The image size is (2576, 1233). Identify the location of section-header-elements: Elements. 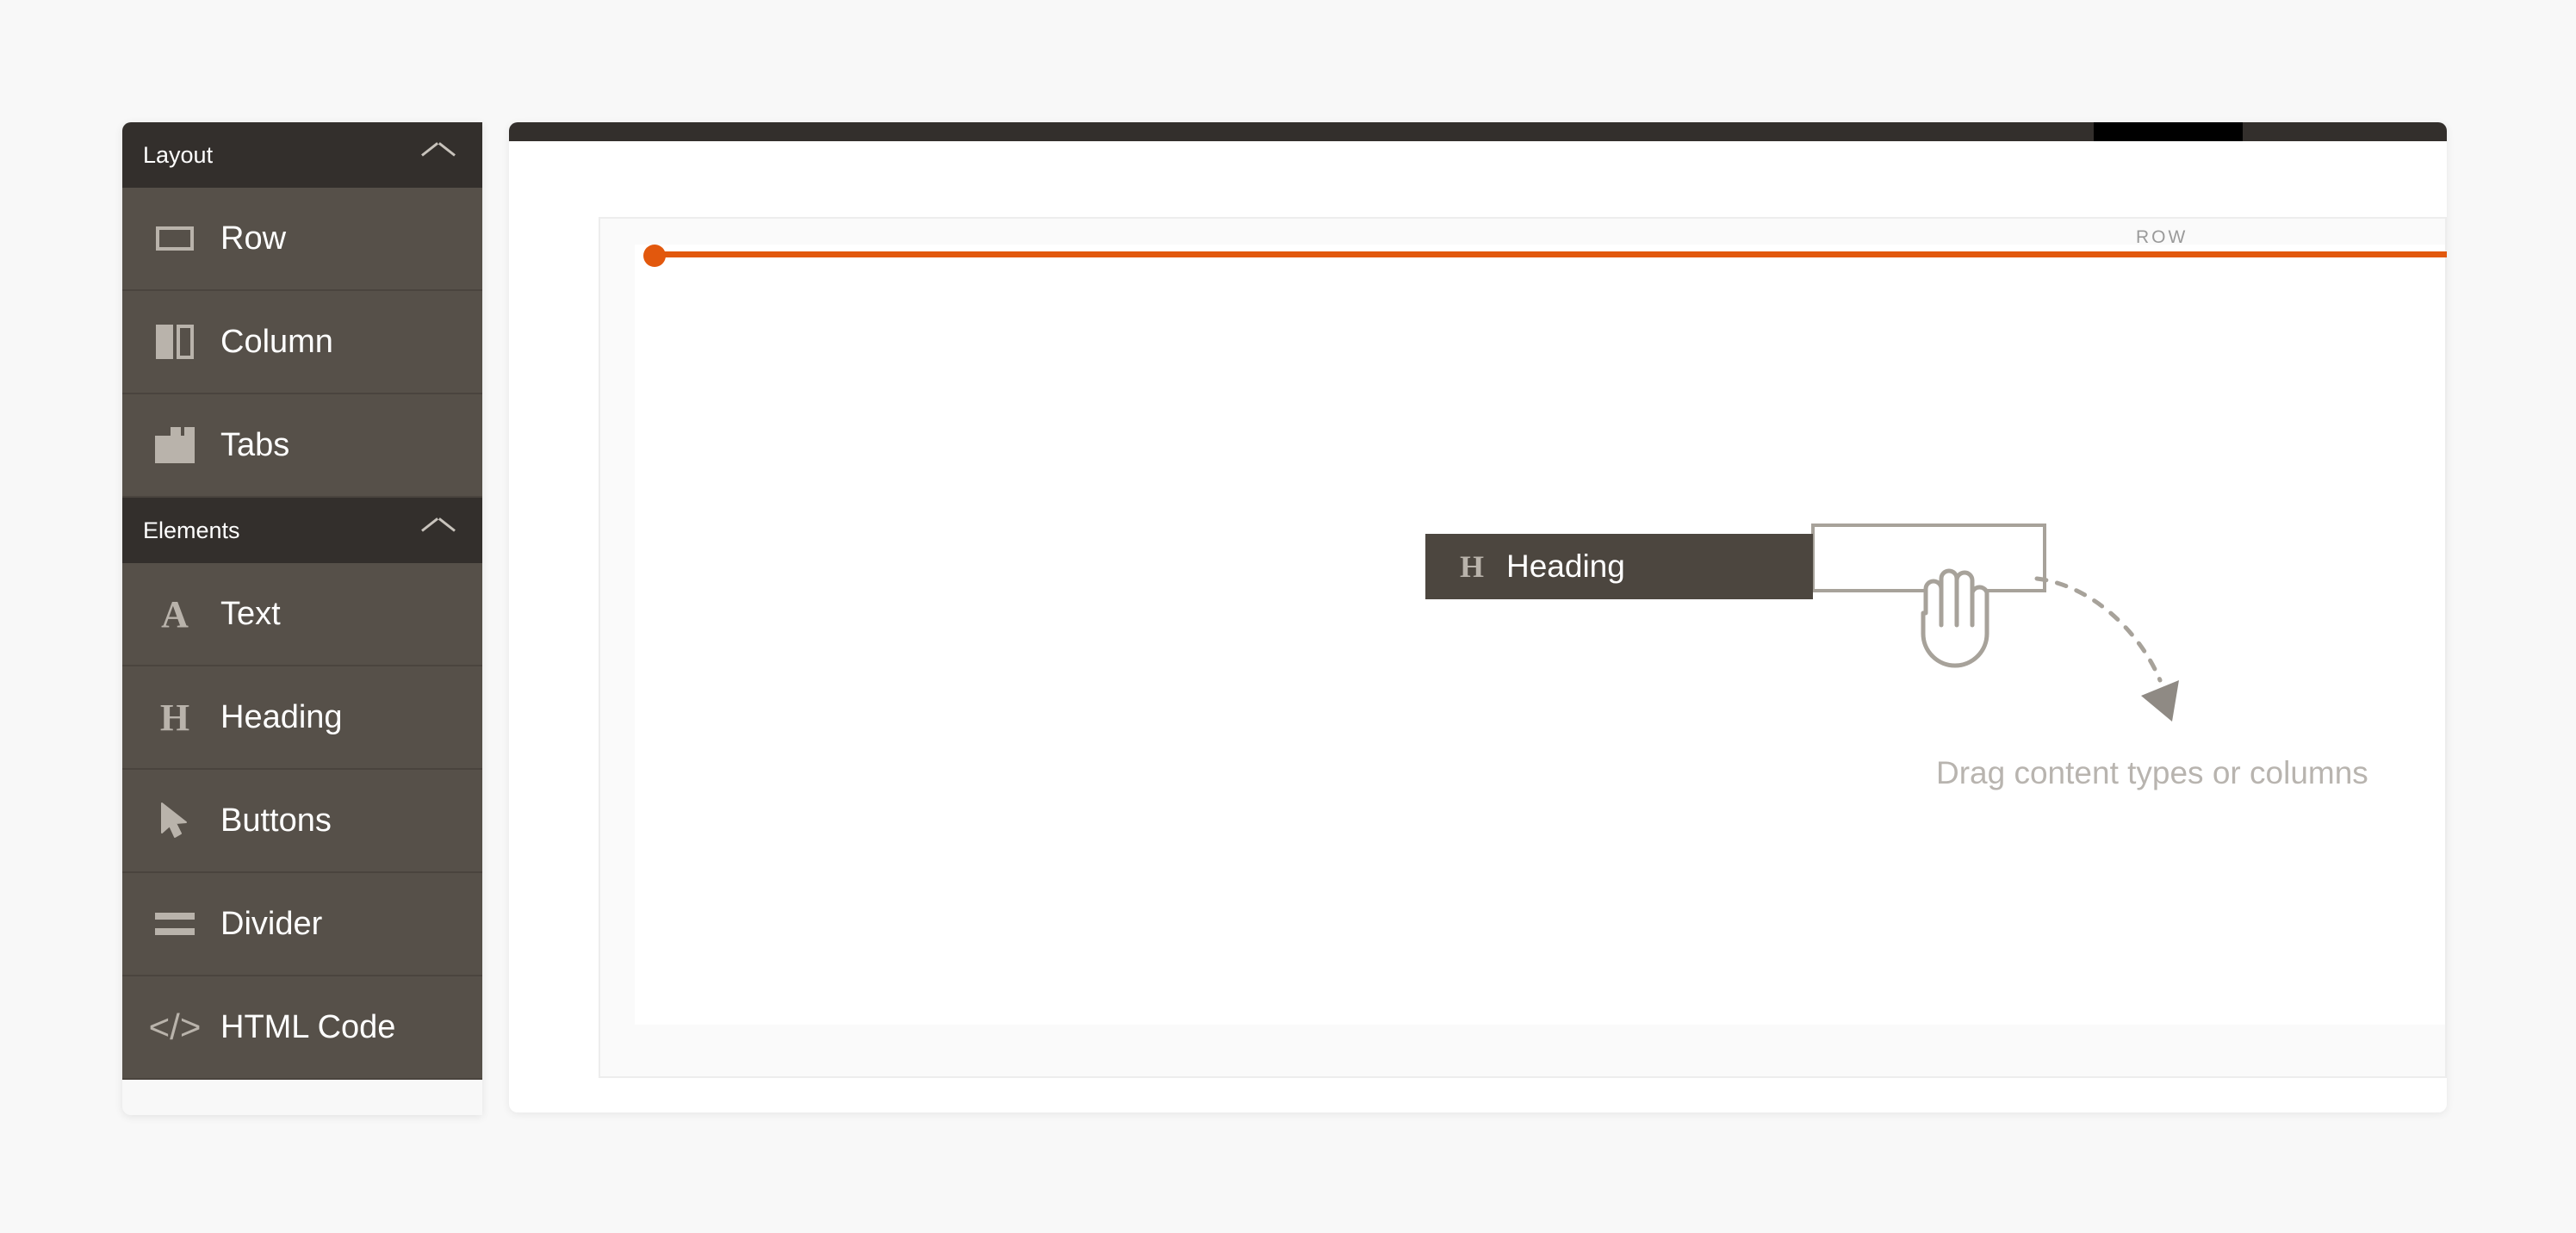
(302, 530).